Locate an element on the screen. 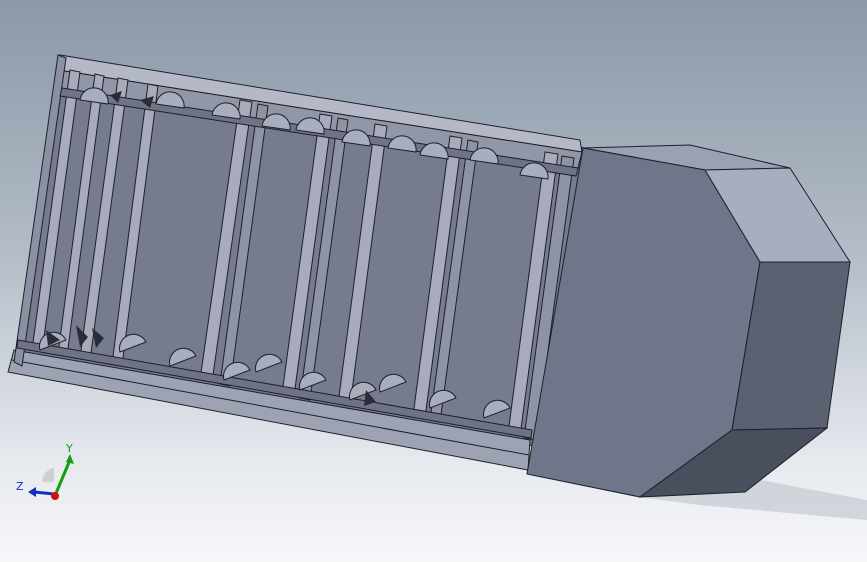 This screenshot has height=562, width=867. triad-z-axis is located at coordinates (44, 493).